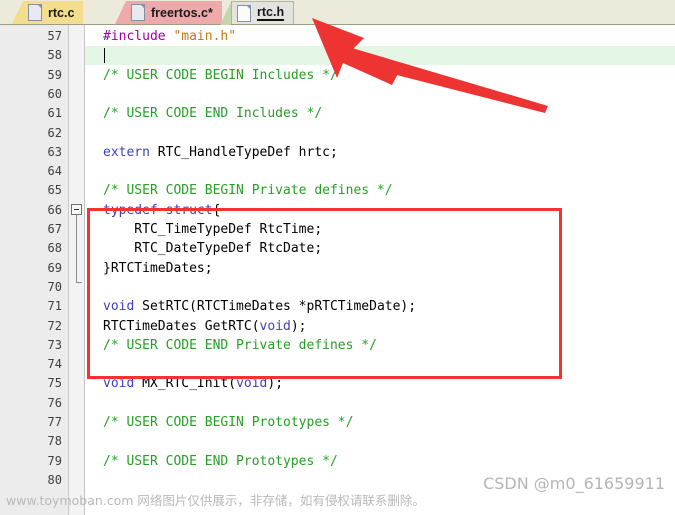  What do you see at coordinates (61, 12) in the screenshot?
I see `tab-label: rtc.c` at bounding box center [61, 12].